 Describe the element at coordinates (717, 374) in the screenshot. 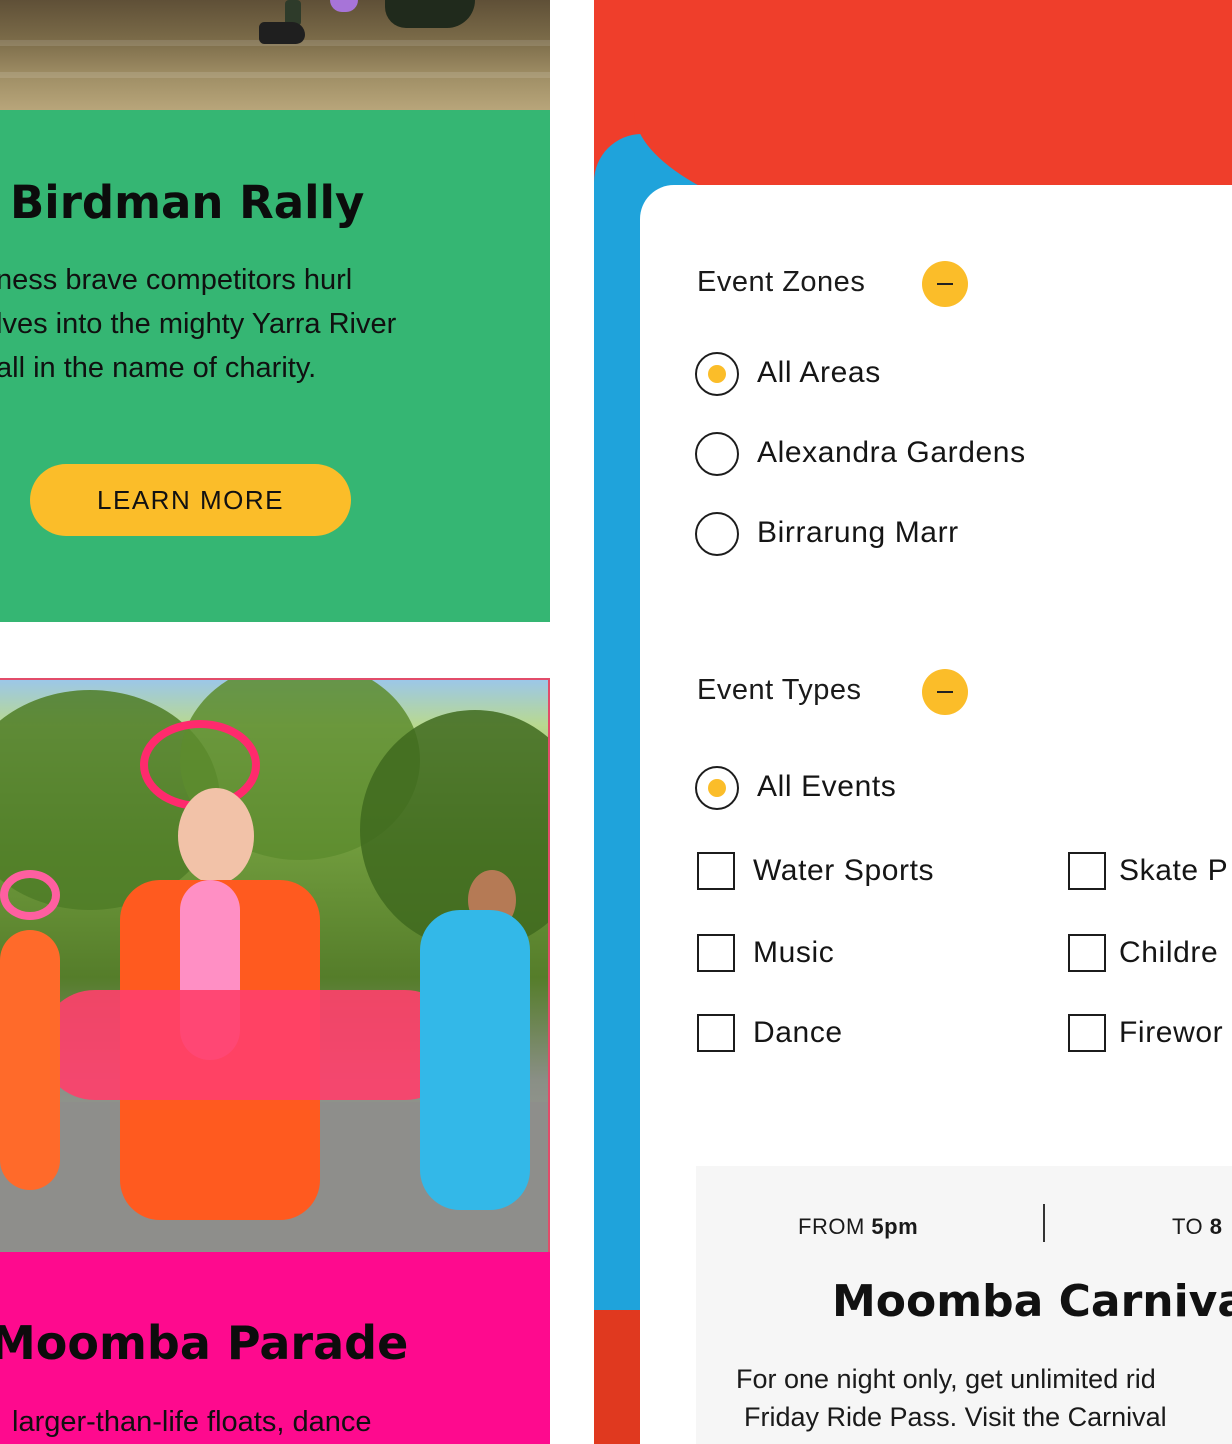

I see `radio-all-areas` at that location.